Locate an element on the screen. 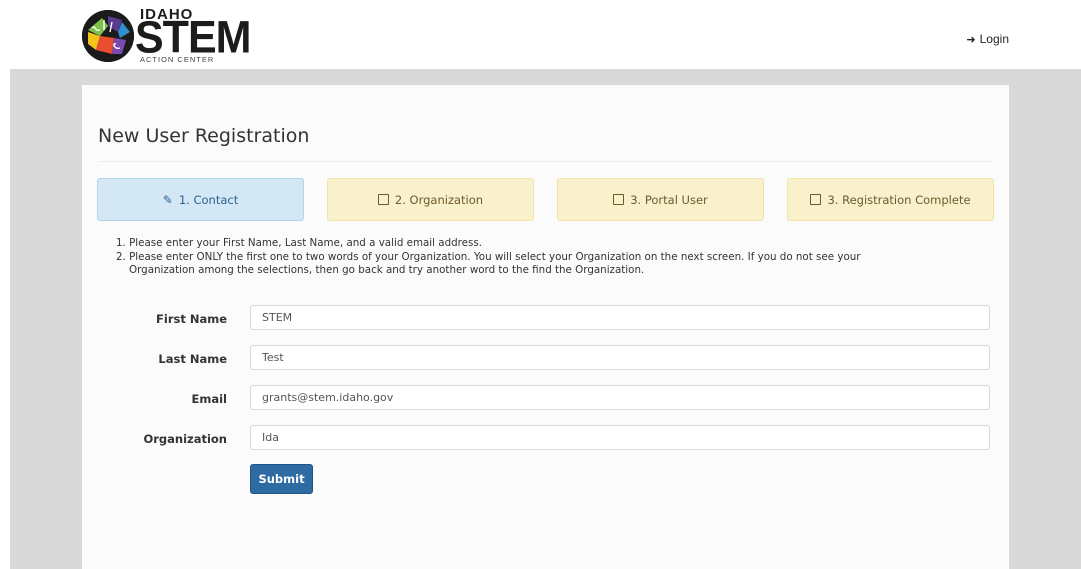 Image resolution: width=1081 pixels, height=569 pixels. step-contact: ✎ 1. Contact is located at coordinates (200, 199).